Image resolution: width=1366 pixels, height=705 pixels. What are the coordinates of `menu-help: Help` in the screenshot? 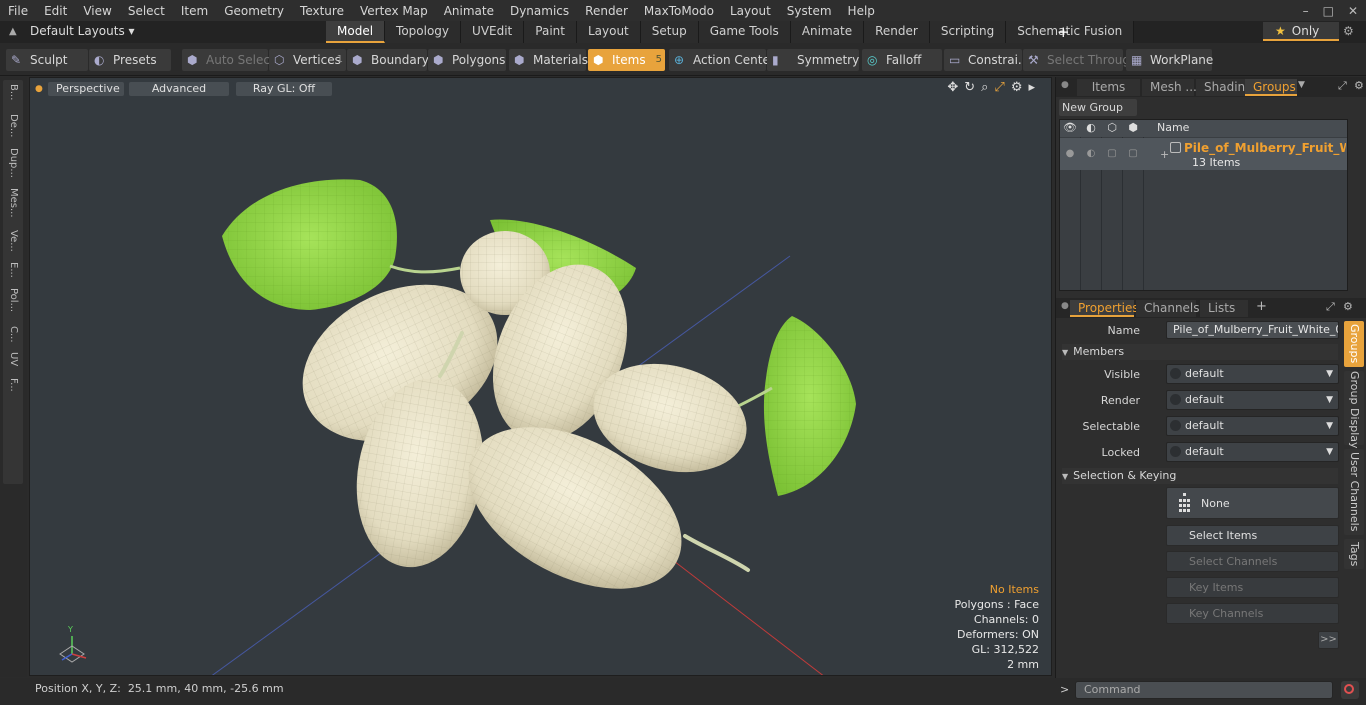 It's located at (861, 11).